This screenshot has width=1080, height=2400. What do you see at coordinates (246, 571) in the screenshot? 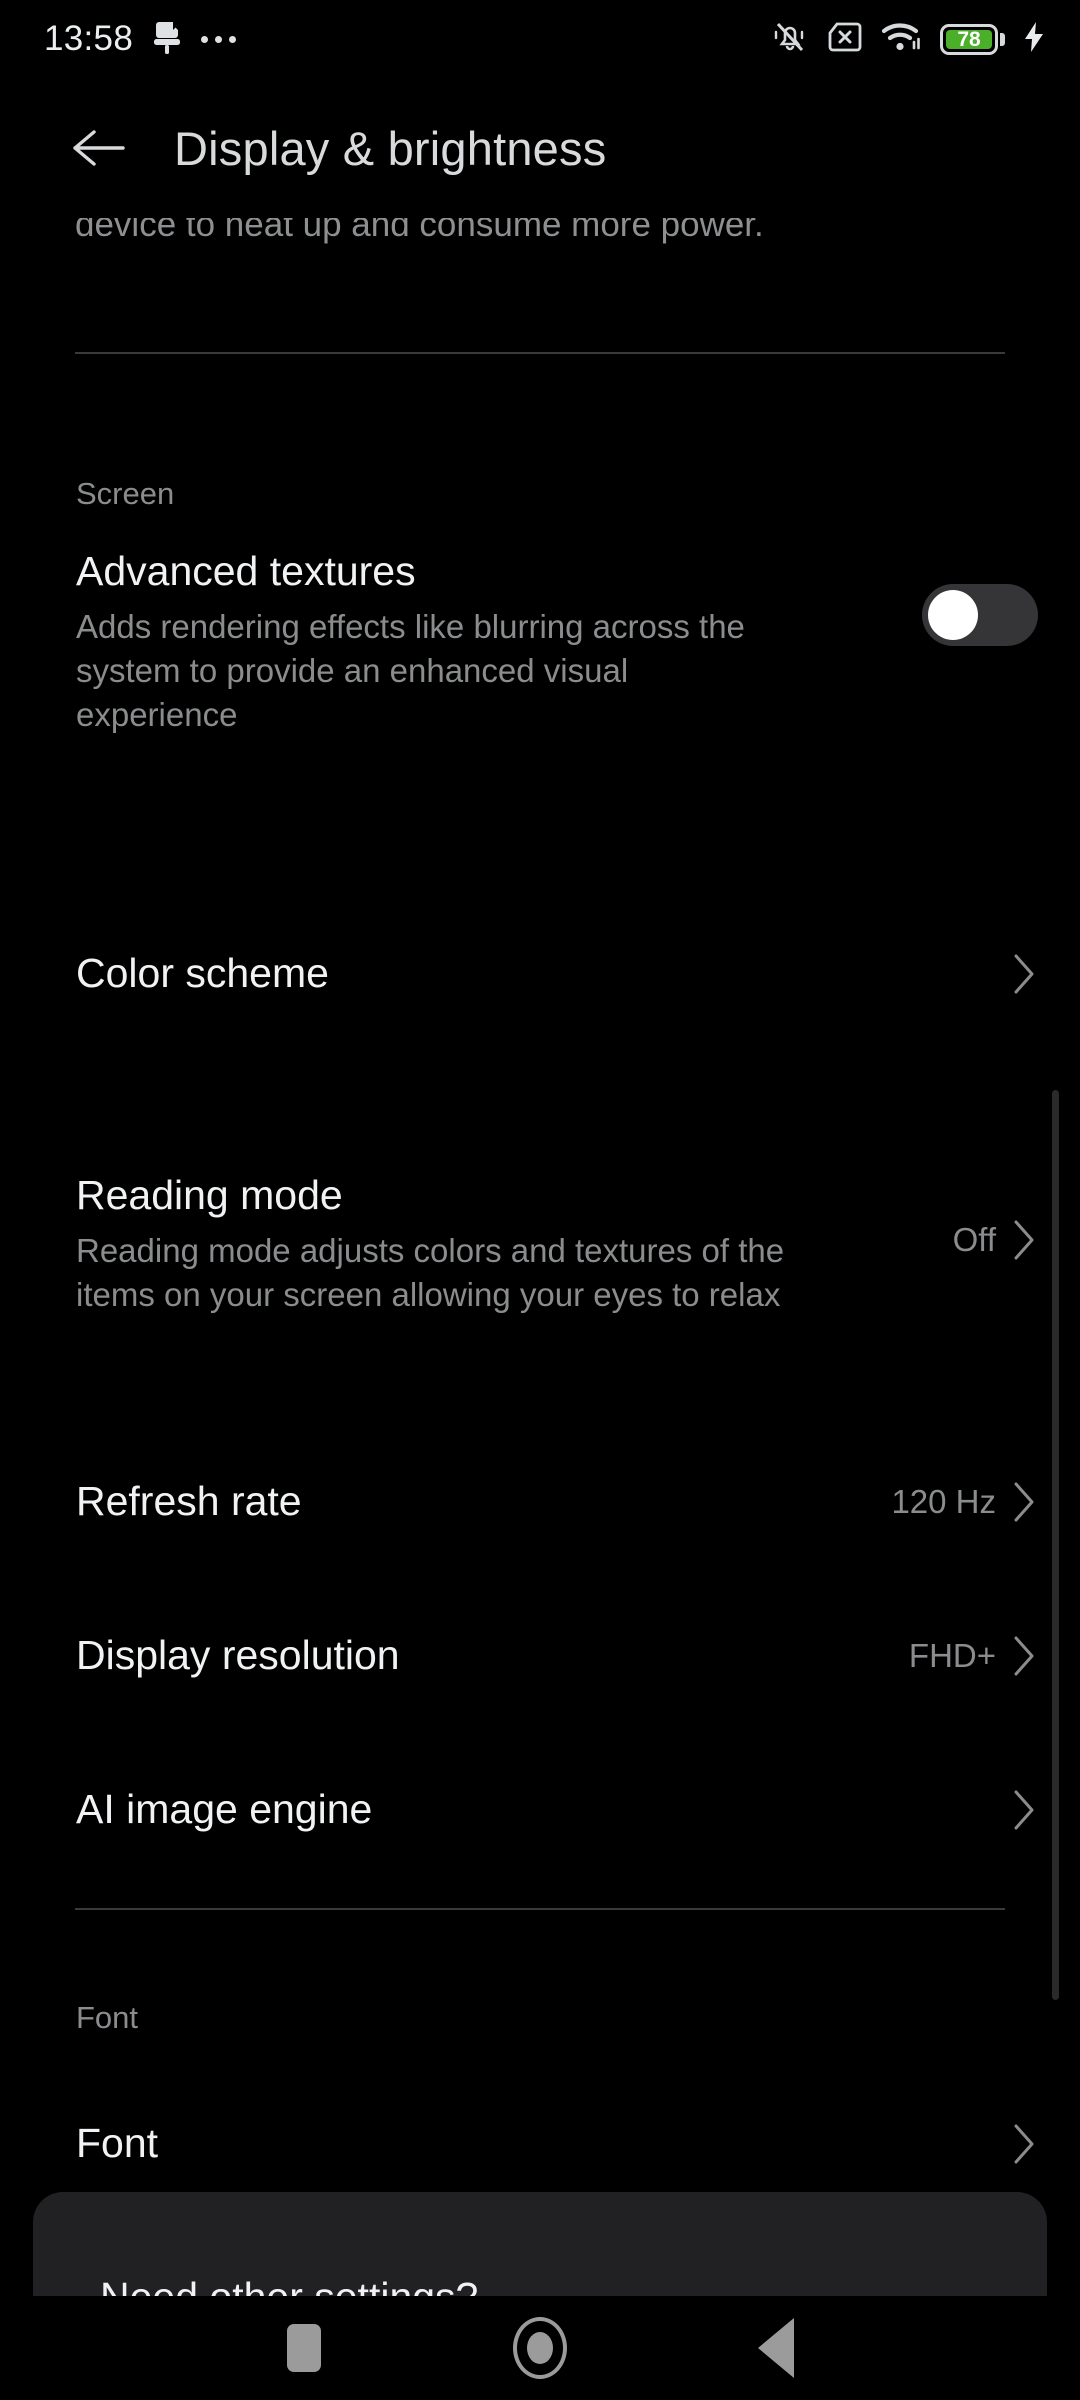
I see `row-title: Advanced textures` at bounding box center [246, 571].